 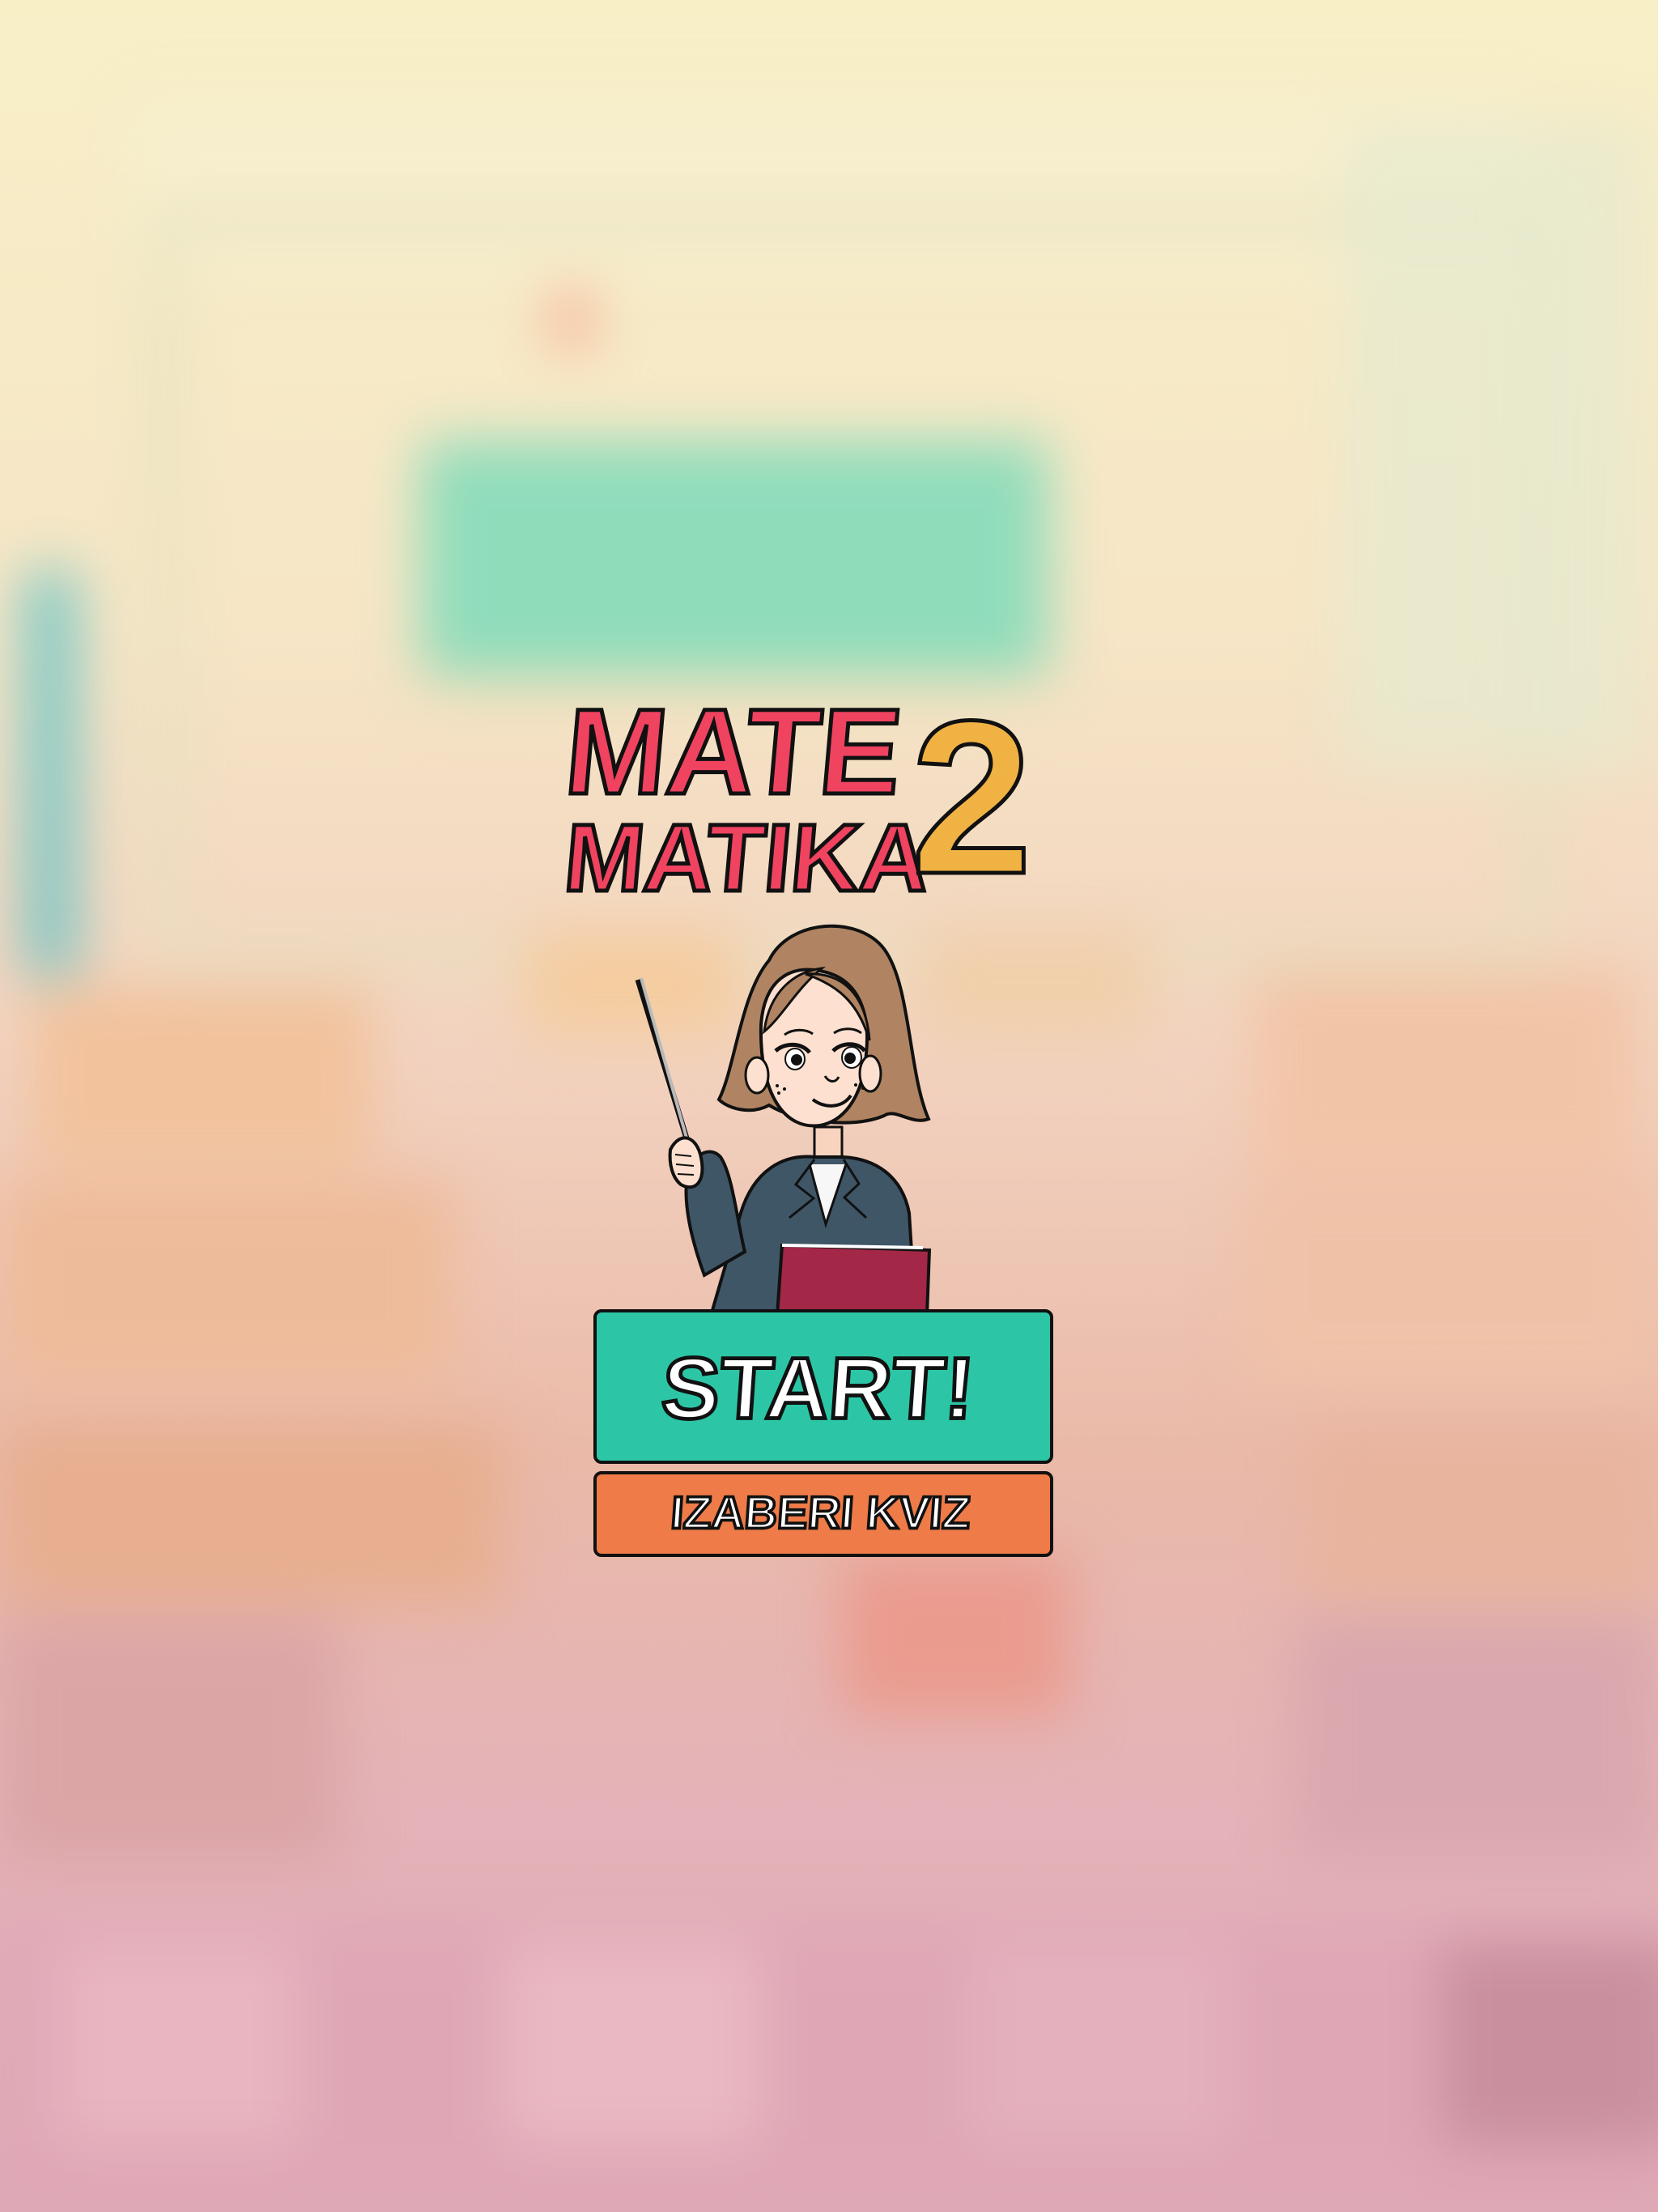 I want to click on teacher-character, so click(x=813, y=1112).